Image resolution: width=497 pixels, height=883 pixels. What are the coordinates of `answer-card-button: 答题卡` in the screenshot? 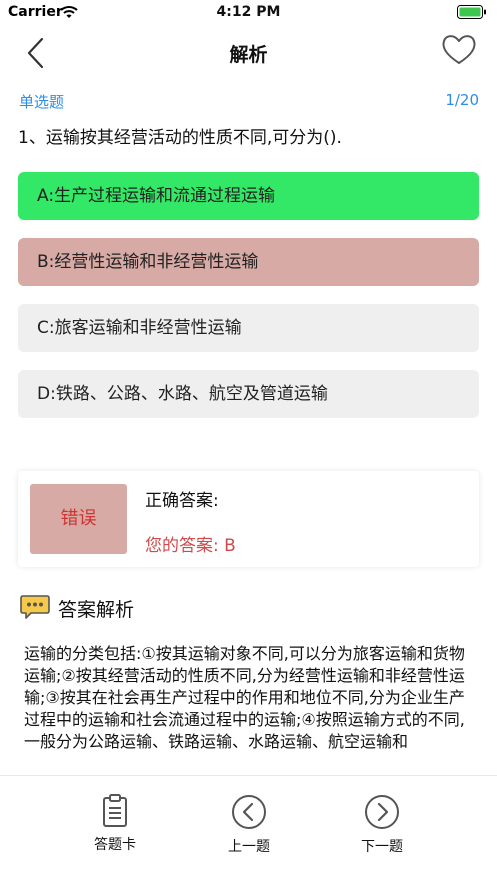 It's located at (115, 829).